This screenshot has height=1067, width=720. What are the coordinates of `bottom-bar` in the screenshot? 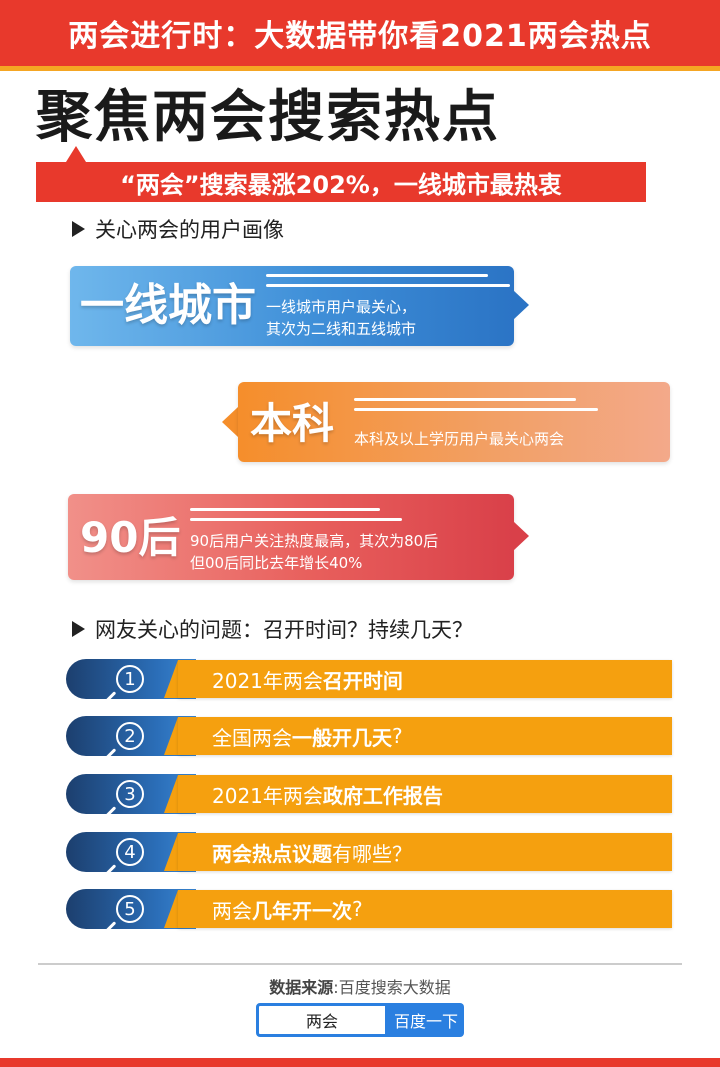 It's located at (360, 1062).